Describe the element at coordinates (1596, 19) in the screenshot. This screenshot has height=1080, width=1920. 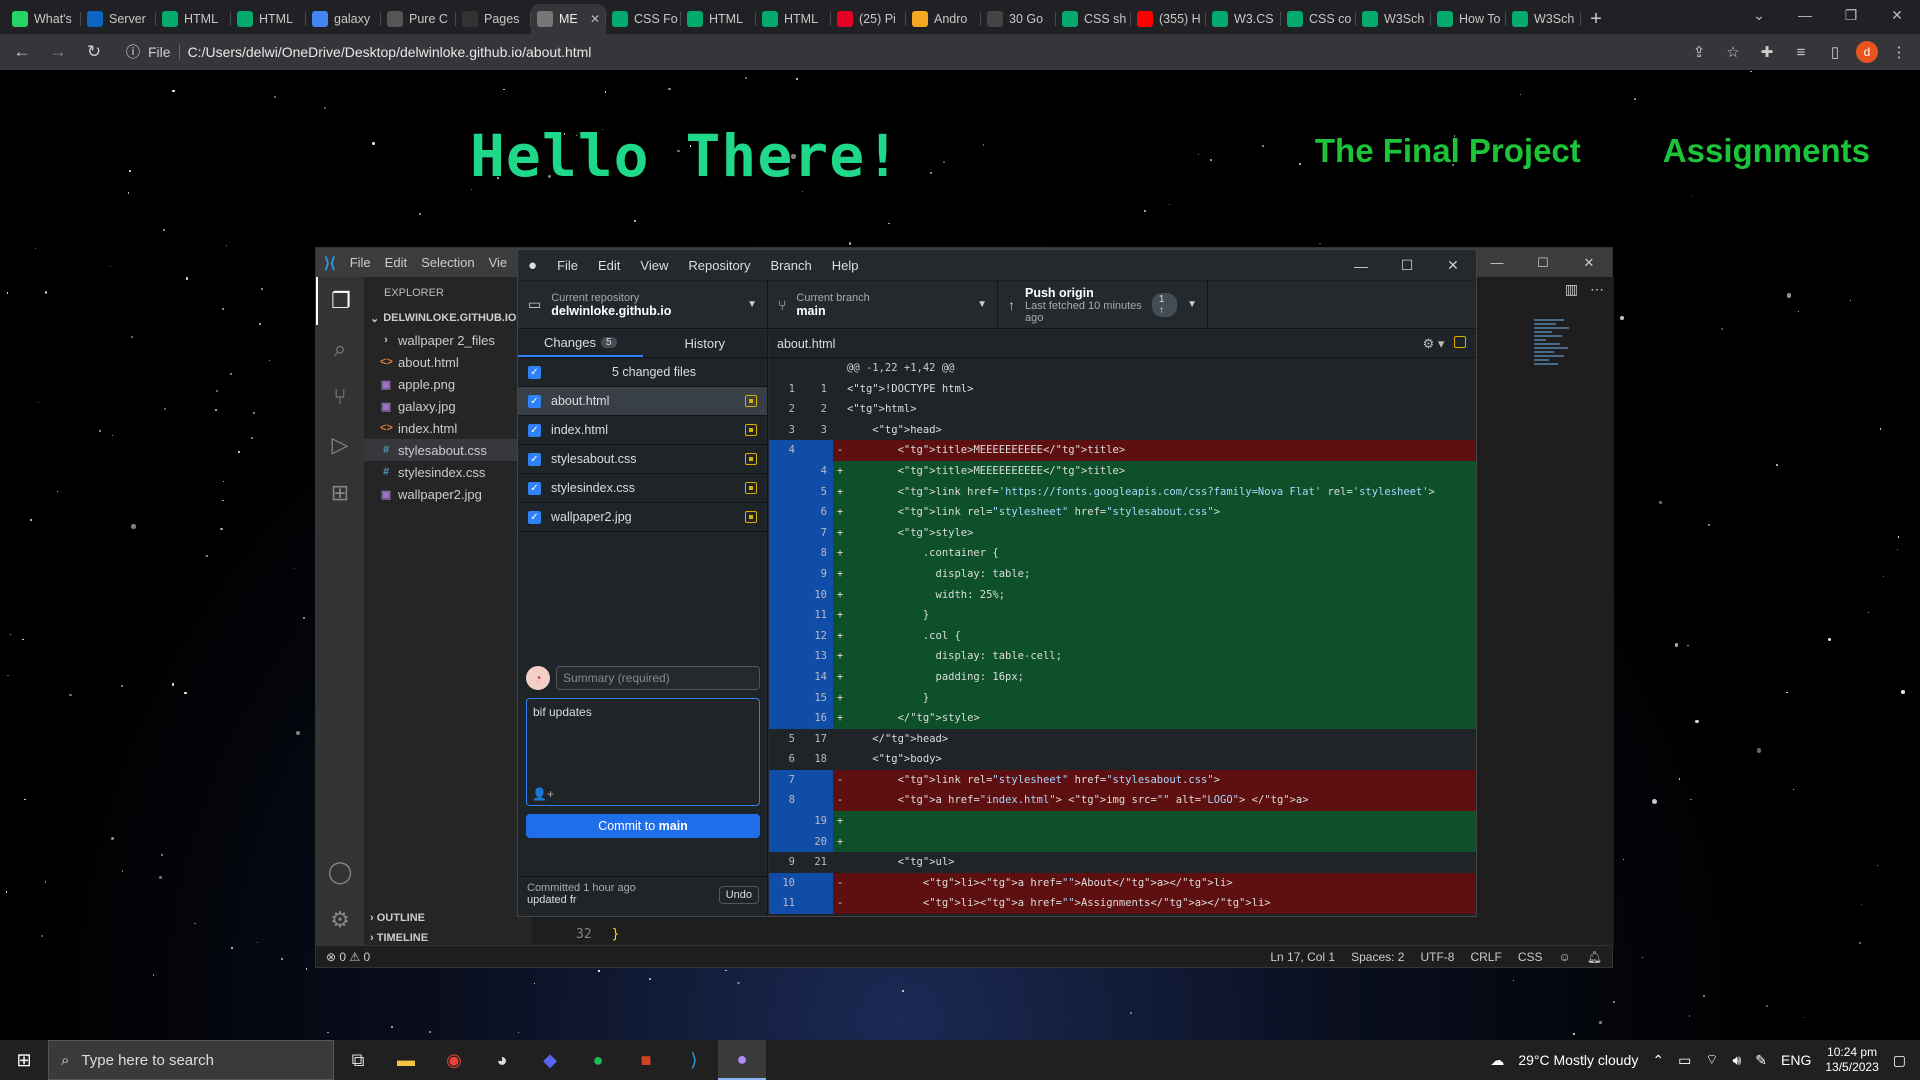
I see `new-tab-button: +` at that location.